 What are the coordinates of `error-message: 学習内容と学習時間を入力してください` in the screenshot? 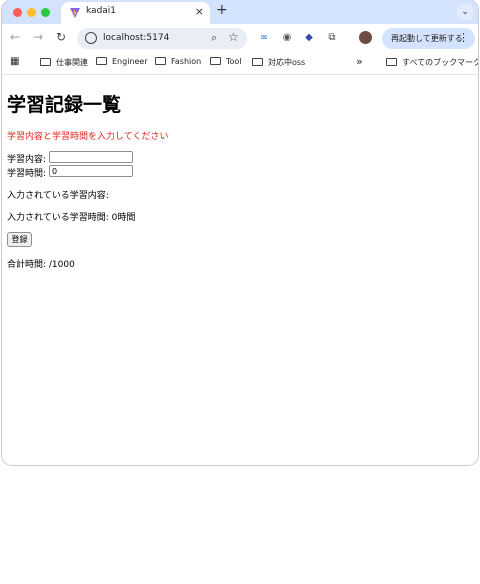 It's located at (88, 137).